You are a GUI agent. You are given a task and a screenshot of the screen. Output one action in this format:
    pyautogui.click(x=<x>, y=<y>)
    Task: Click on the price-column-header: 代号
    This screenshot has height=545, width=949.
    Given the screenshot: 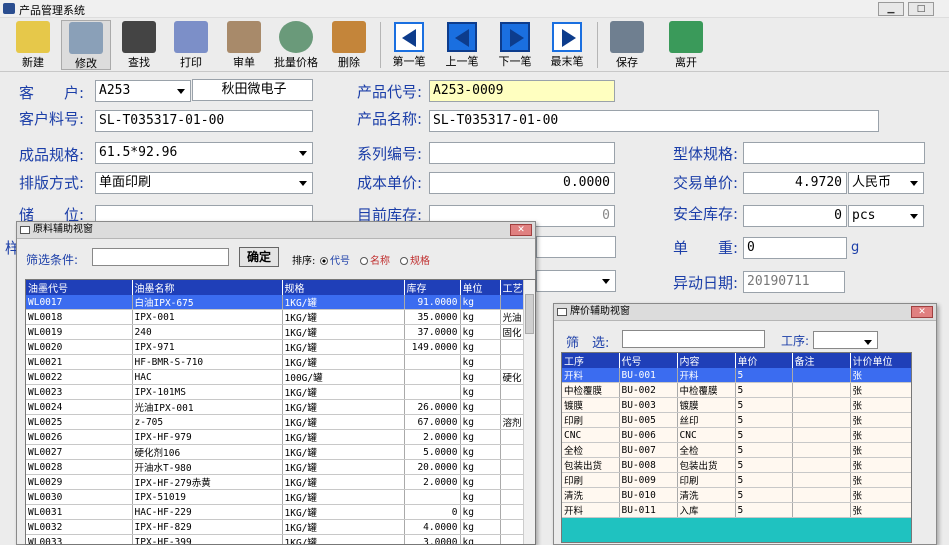 What is the action you would take?
    pyautogui.click(x=648, y=360)
    